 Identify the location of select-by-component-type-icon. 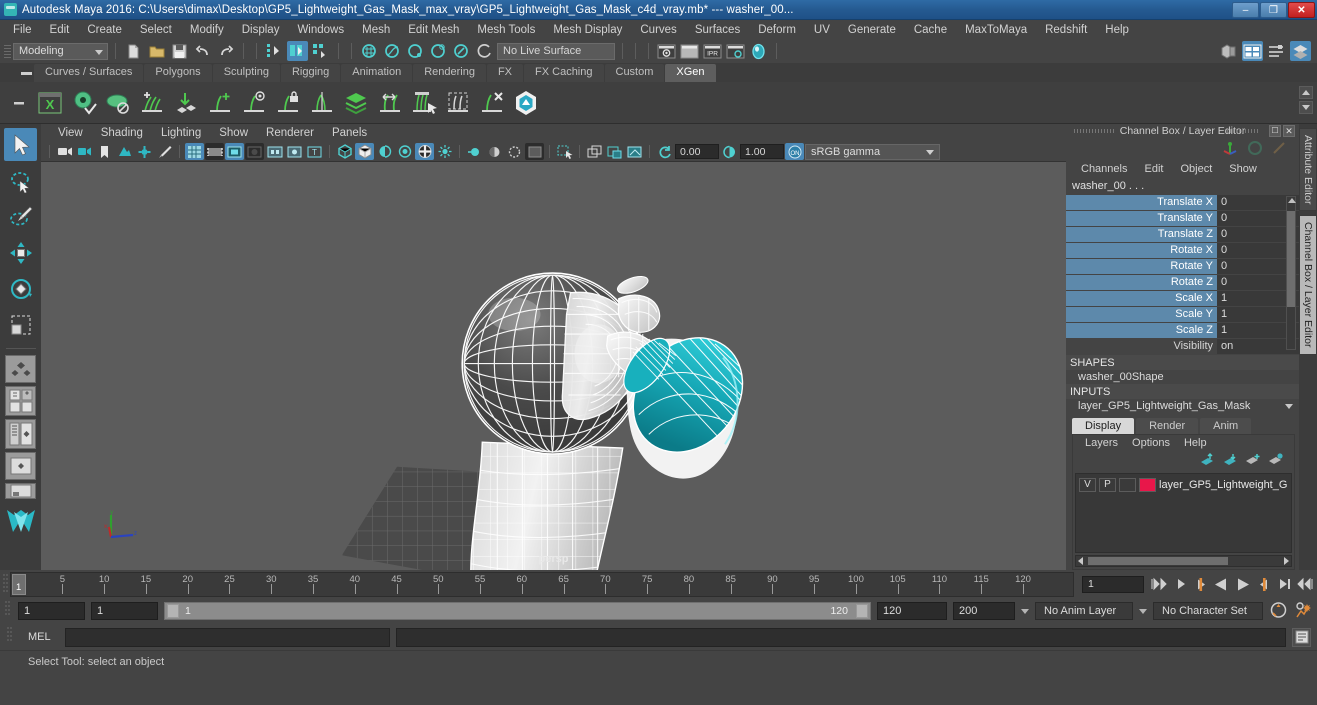
(320, 51).